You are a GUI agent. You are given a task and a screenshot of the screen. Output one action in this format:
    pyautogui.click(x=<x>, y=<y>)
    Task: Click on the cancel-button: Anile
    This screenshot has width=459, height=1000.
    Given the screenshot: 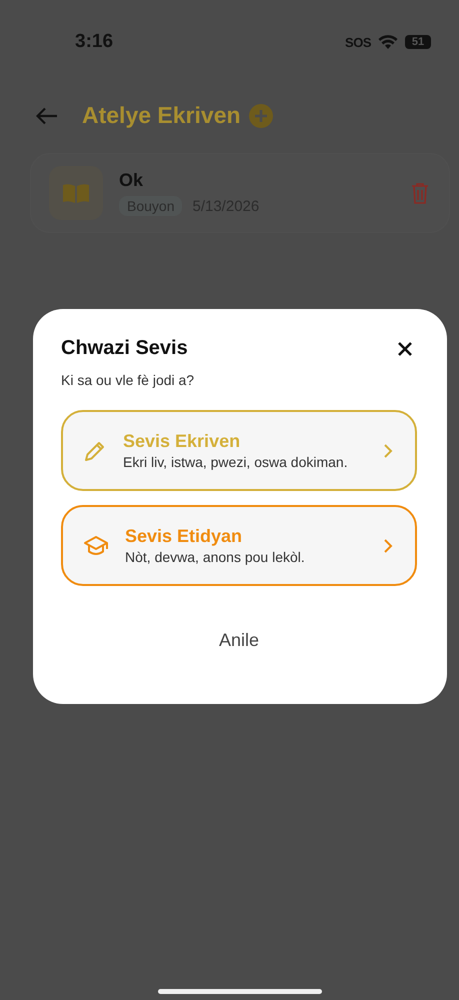 What is the action you would take?
    pyautogui.click(x=239, y=640)
    